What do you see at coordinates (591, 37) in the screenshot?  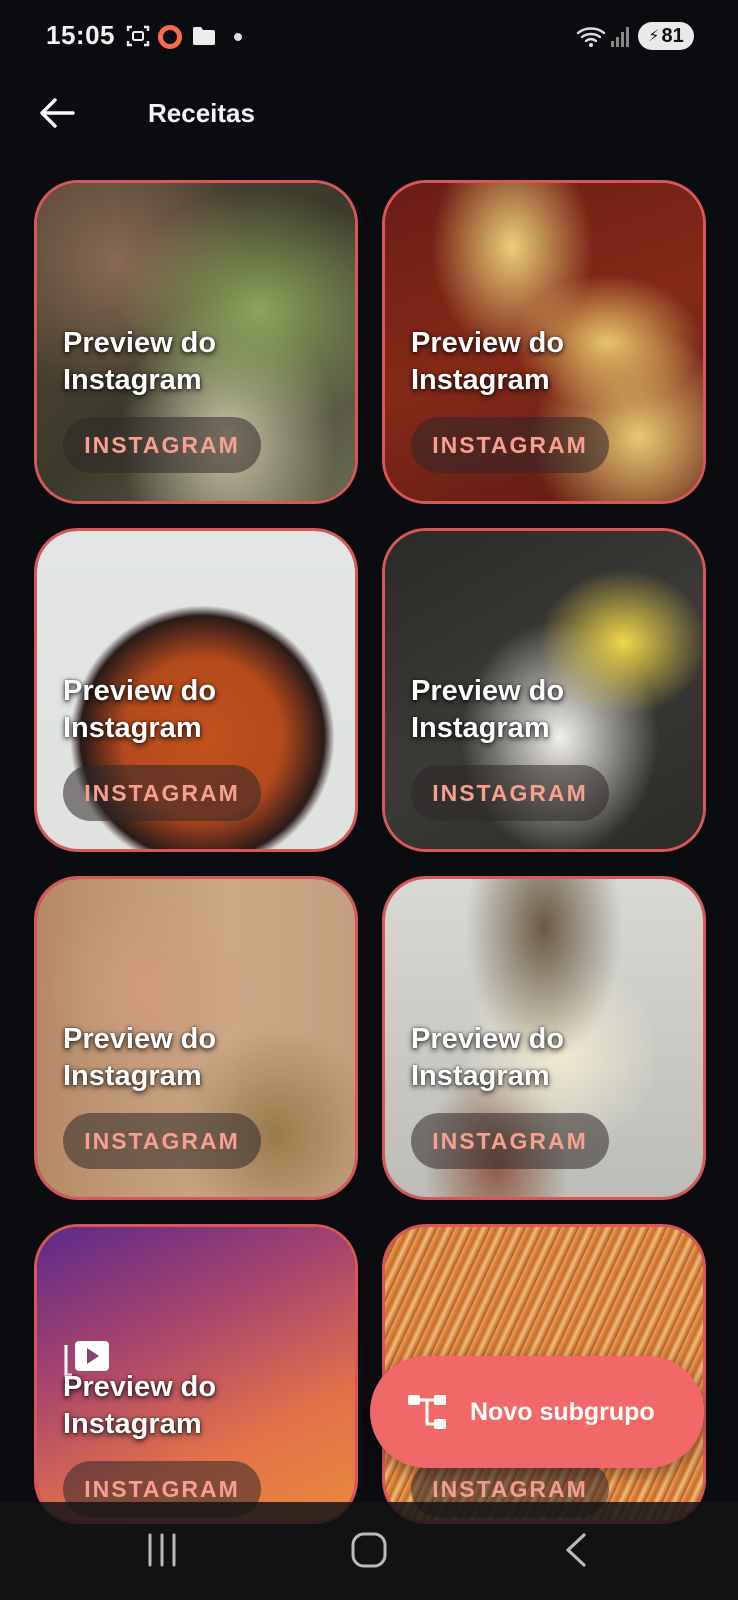 I see `wifi-icon` at bounding box center [591, 37].